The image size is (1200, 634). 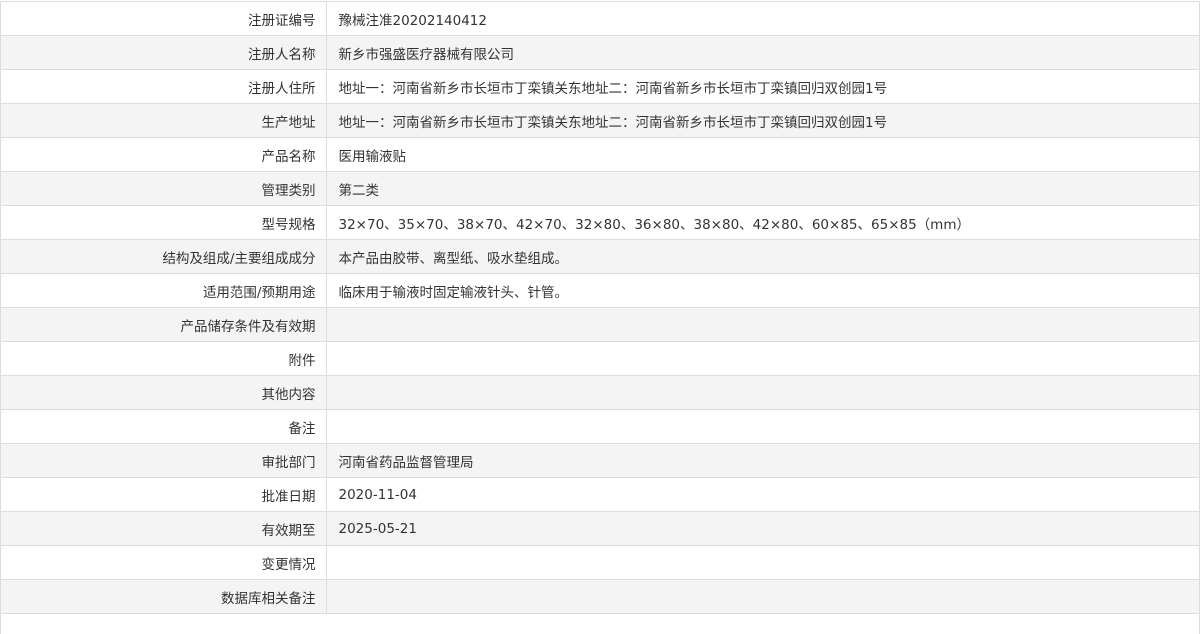 I want to click on value-registrant-name: 新乡市强盛医疗器械有限公司, so click(x=762, y=52).